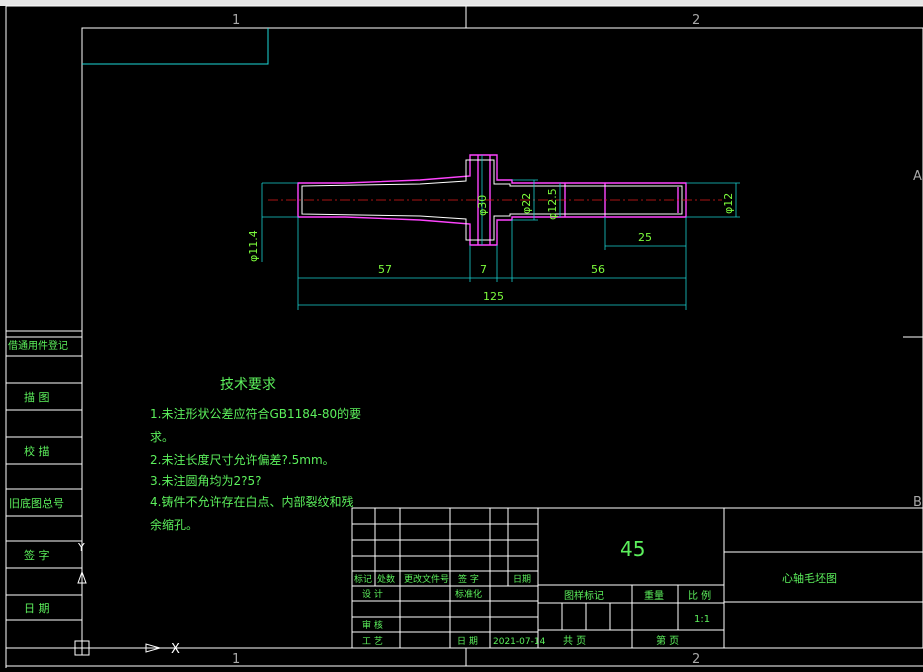 The height and width of the screenshot is (672, 923). Describe the element at coordinates (482, 205) in the screenshot. I see `dim-dia-30: φ30` at that location.